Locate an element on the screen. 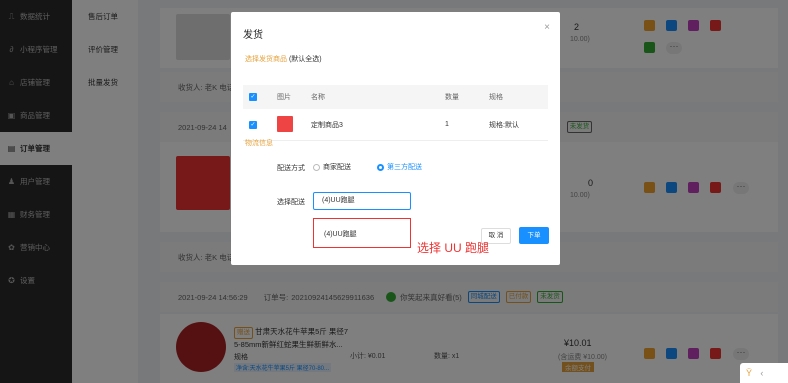 This screenshot has width=788, height=383. product-image is located at coordinates (285, 123).